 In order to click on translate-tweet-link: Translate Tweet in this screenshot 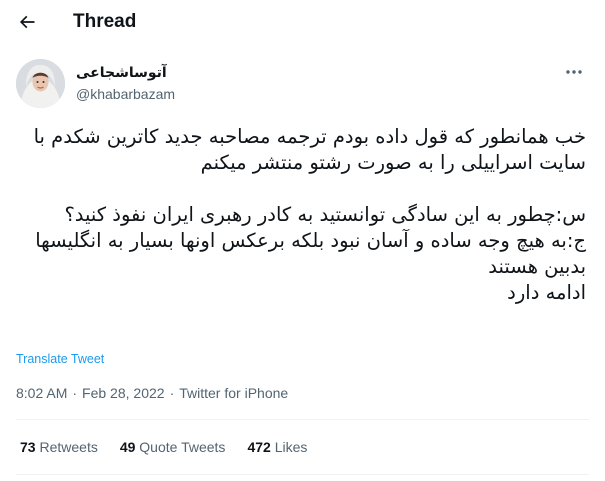, I will do `click(60, 359)`.